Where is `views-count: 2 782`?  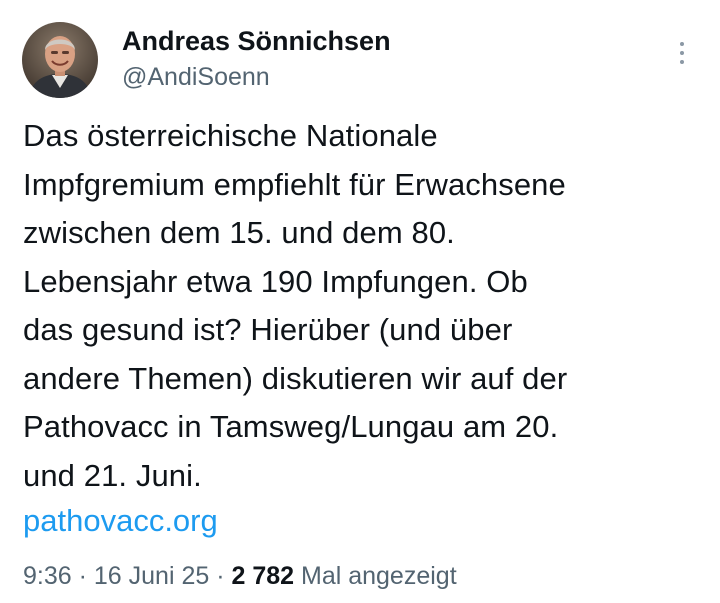
views-count: 2 782 is located at coordinates (263, 576).